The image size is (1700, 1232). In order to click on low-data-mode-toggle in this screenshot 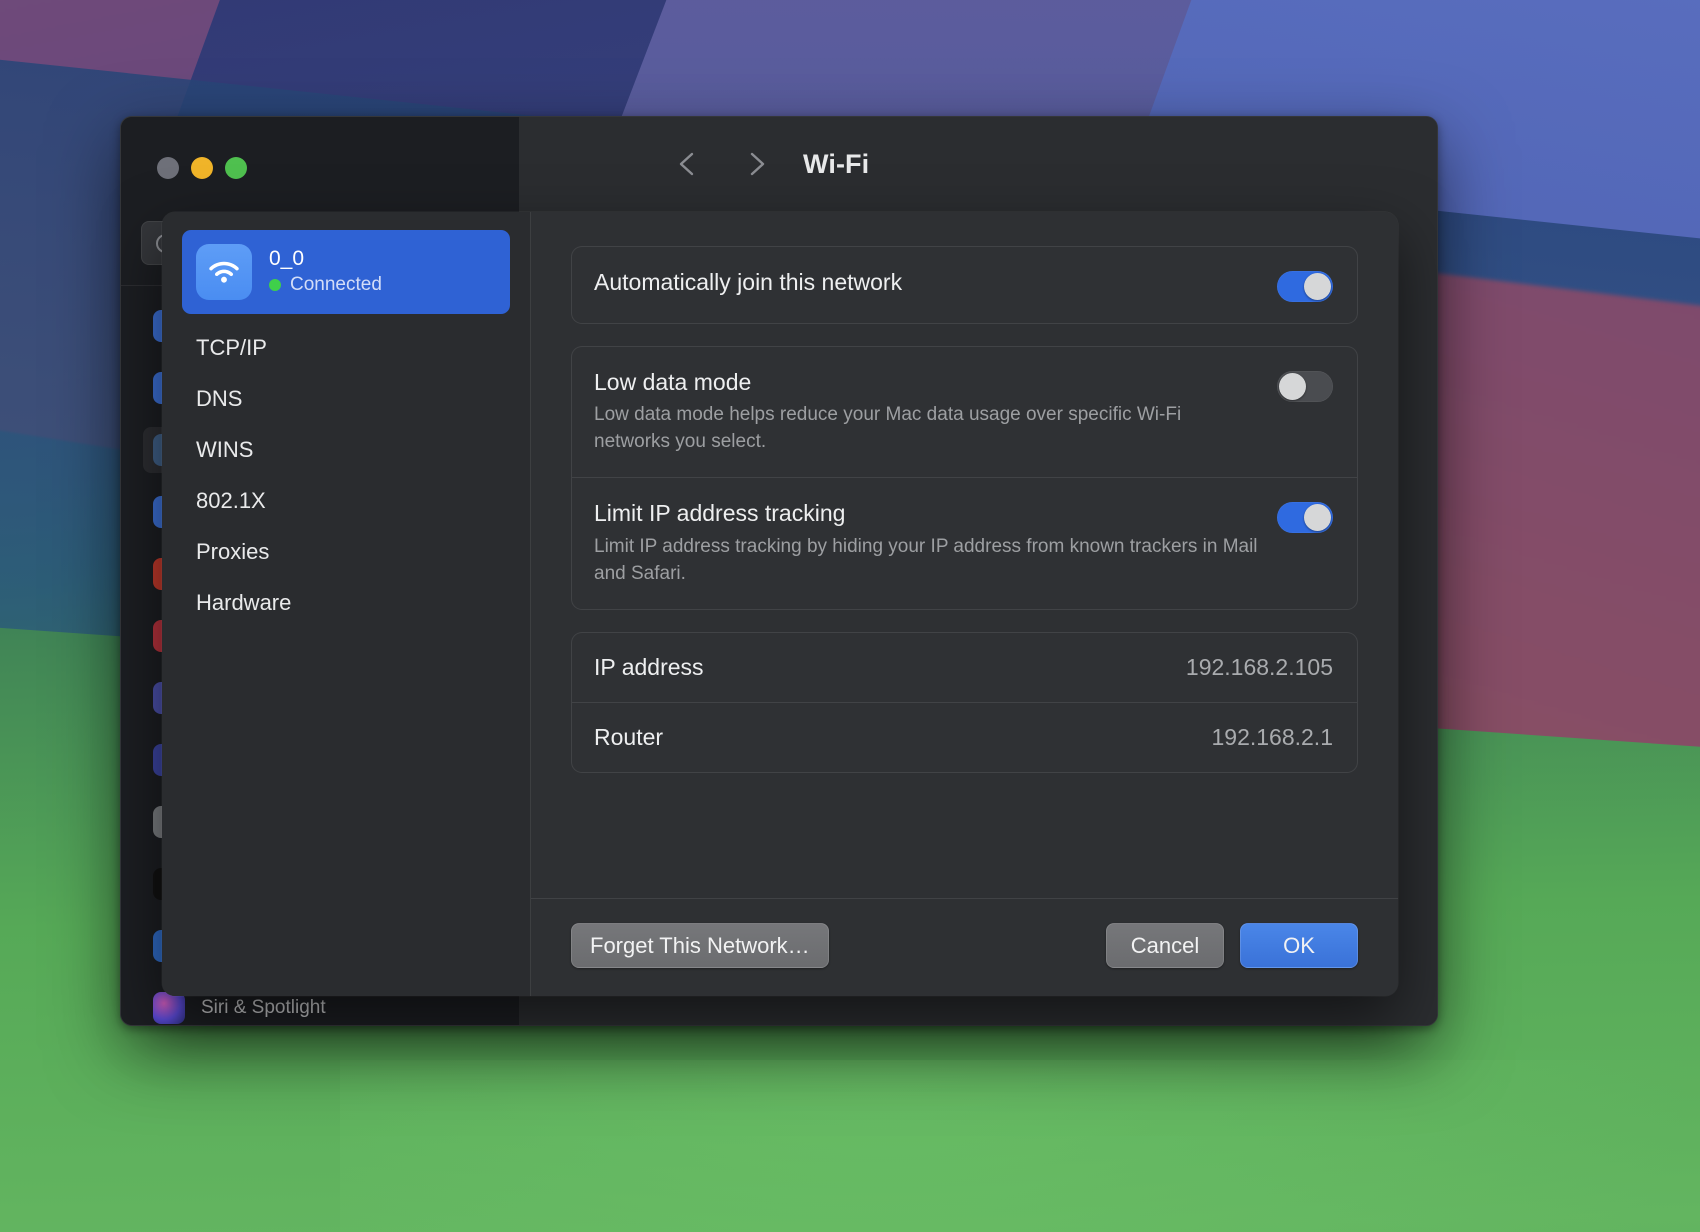, I will do `click(1305, 386)`.